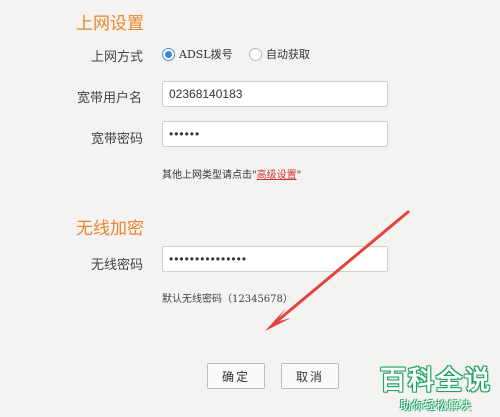 The width and height of the screenshot is (500, 417). I want to click on watermark-title: 百科全说, so click(435, 381).